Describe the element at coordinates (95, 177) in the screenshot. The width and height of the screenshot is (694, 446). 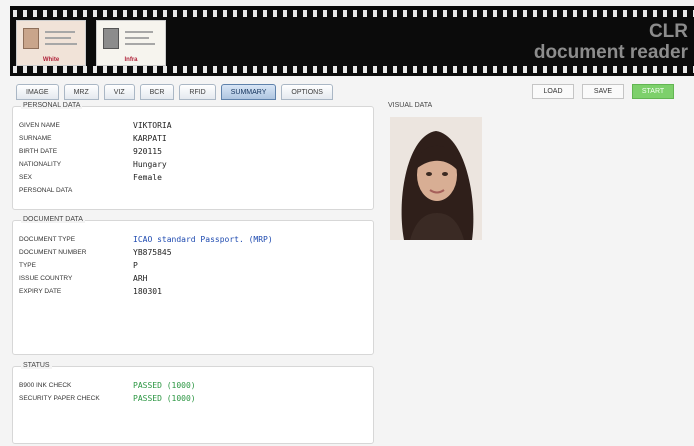
I see `data-row: SEX Female` at that location.